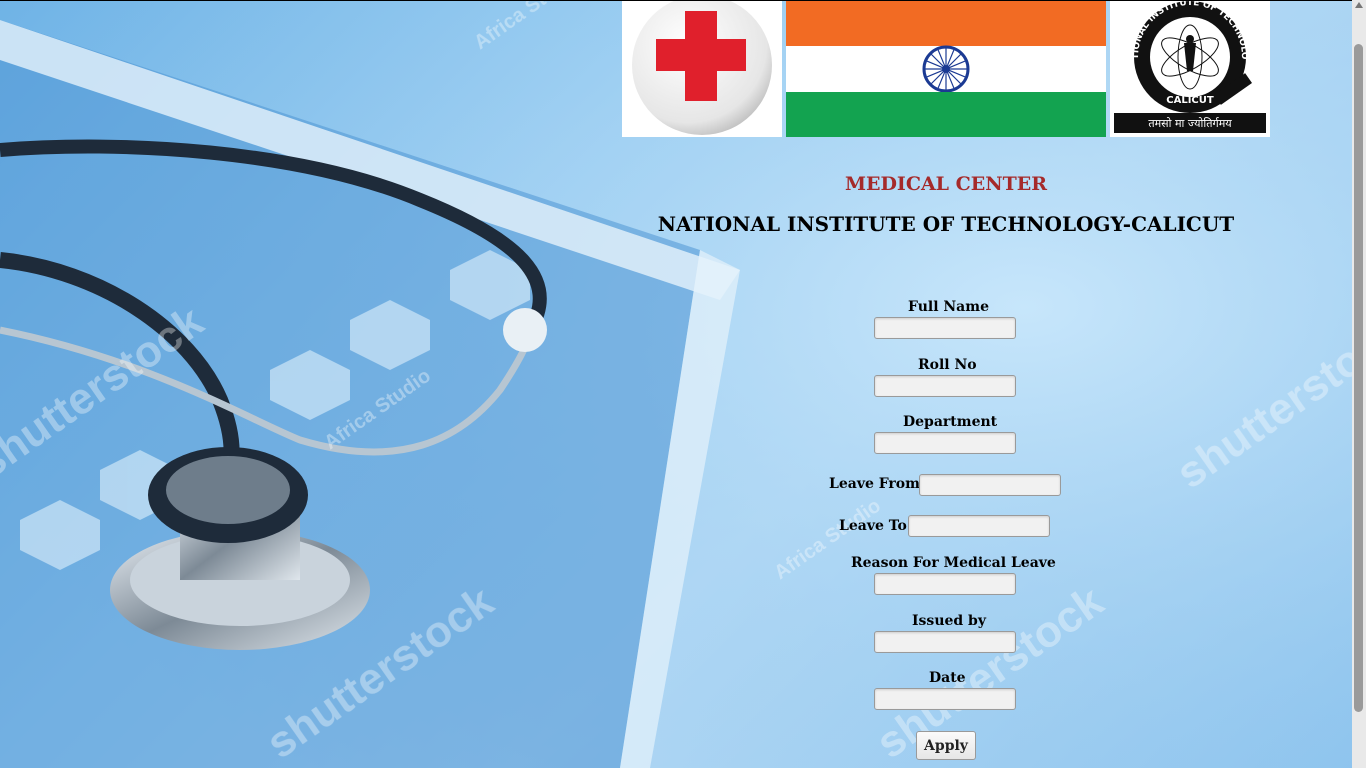 Image resolution: width=1366 pixels, height=768 pixels. What do you see at coordinates (945, 642) in the screenshot?
I see `issued-by-input` at bounding box center [945, 642].